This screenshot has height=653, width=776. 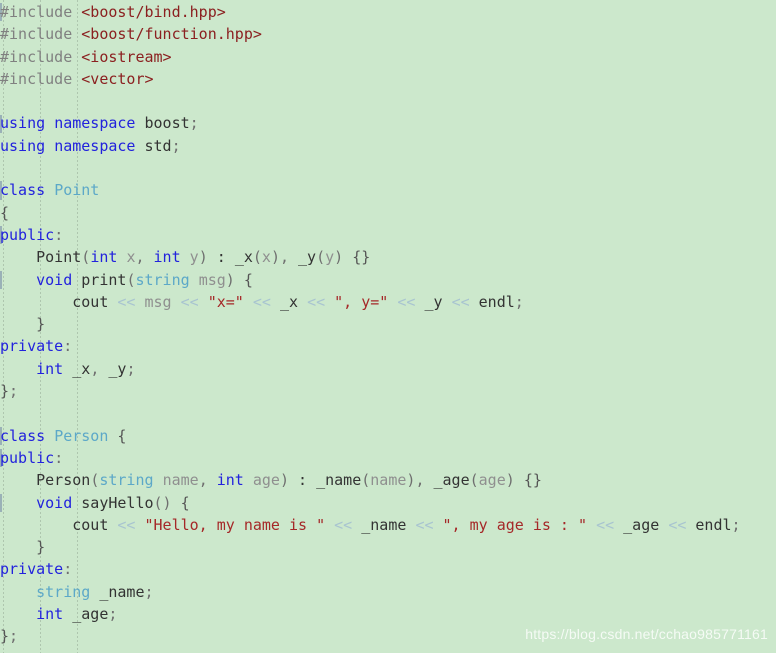 I want to click on code-token-brace: {, so click(x=122, y=435).